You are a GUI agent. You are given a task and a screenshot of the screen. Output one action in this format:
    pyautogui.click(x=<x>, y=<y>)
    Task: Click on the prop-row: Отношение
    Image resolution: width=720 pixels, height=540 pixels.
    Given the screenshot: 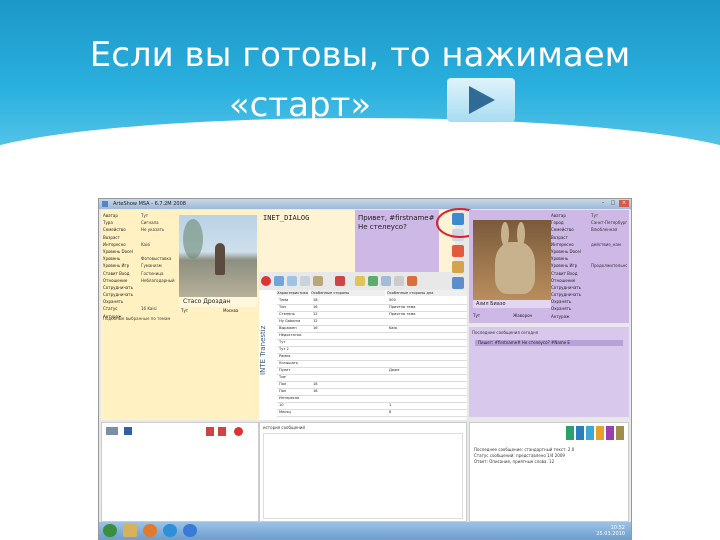 What is the action you would take?
    pyautogui.click(x=563, y=280)
    